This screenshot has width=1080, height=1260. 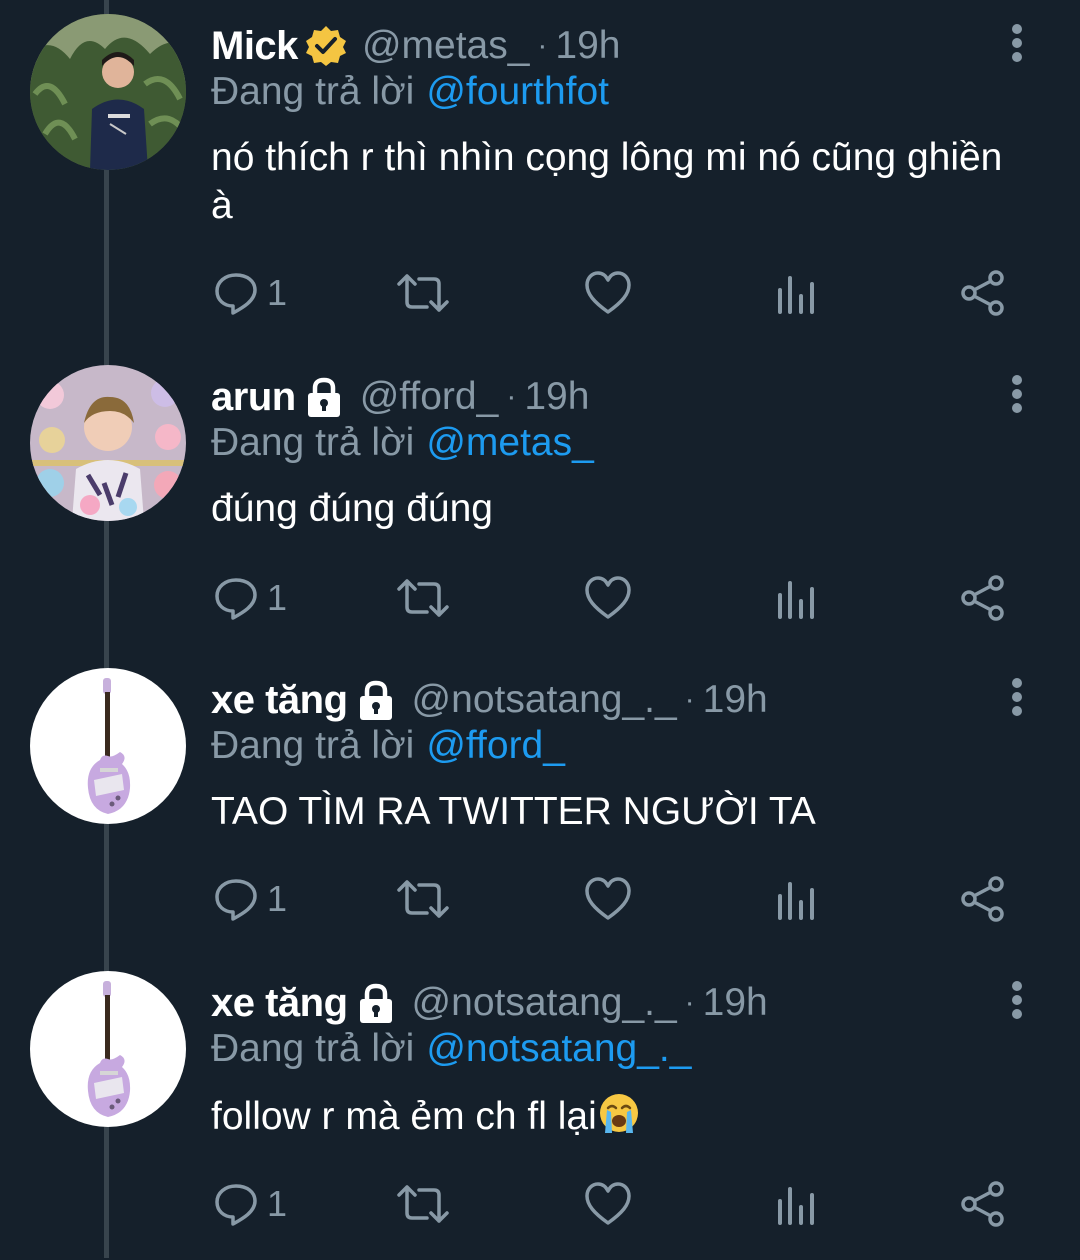 I want to click on tweet-header: Mick @metas_ · 19h, so click(x=416, y=46).